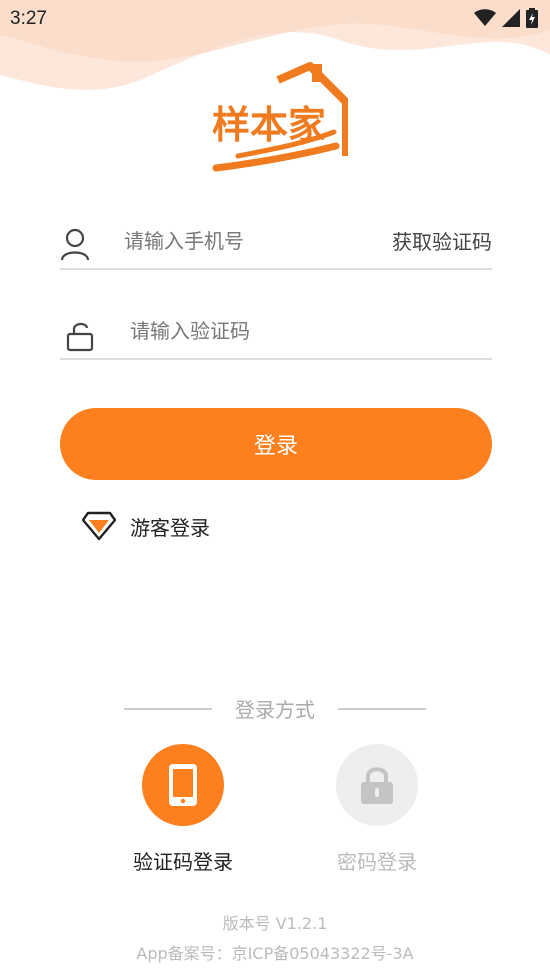 This screenshot has width=550, height=977. I want to click on lock-icon, so click(377, 785).